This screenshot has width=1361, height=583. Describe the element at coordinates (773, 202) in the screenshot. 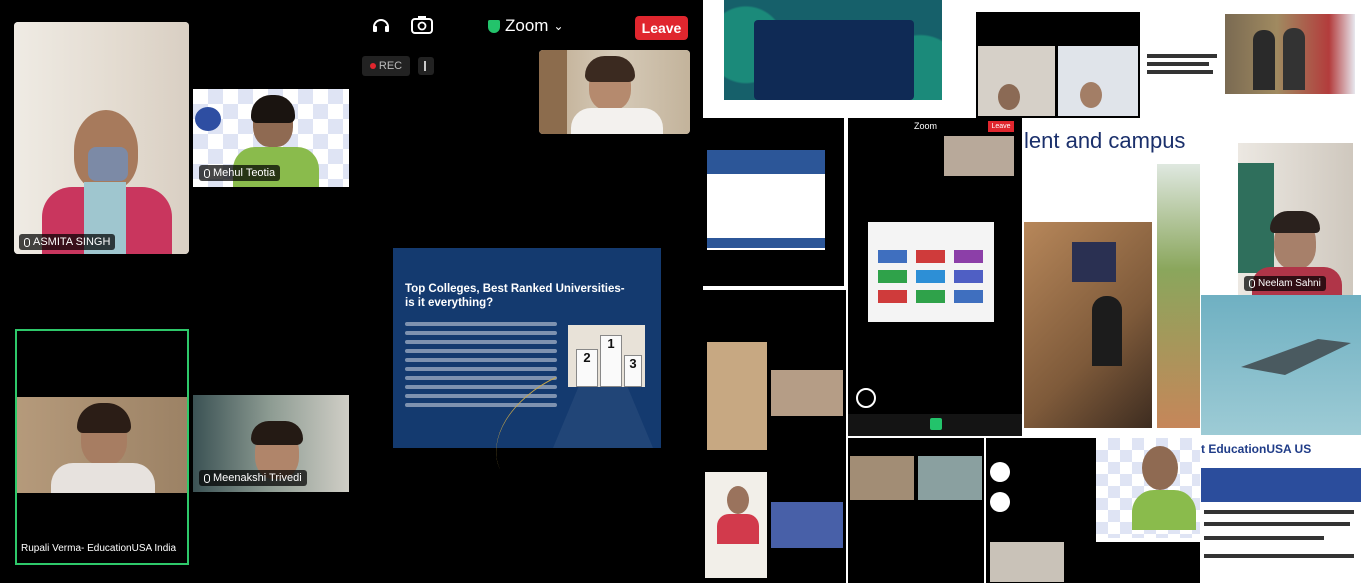

I see `collage-slide-screenshot` at that location.